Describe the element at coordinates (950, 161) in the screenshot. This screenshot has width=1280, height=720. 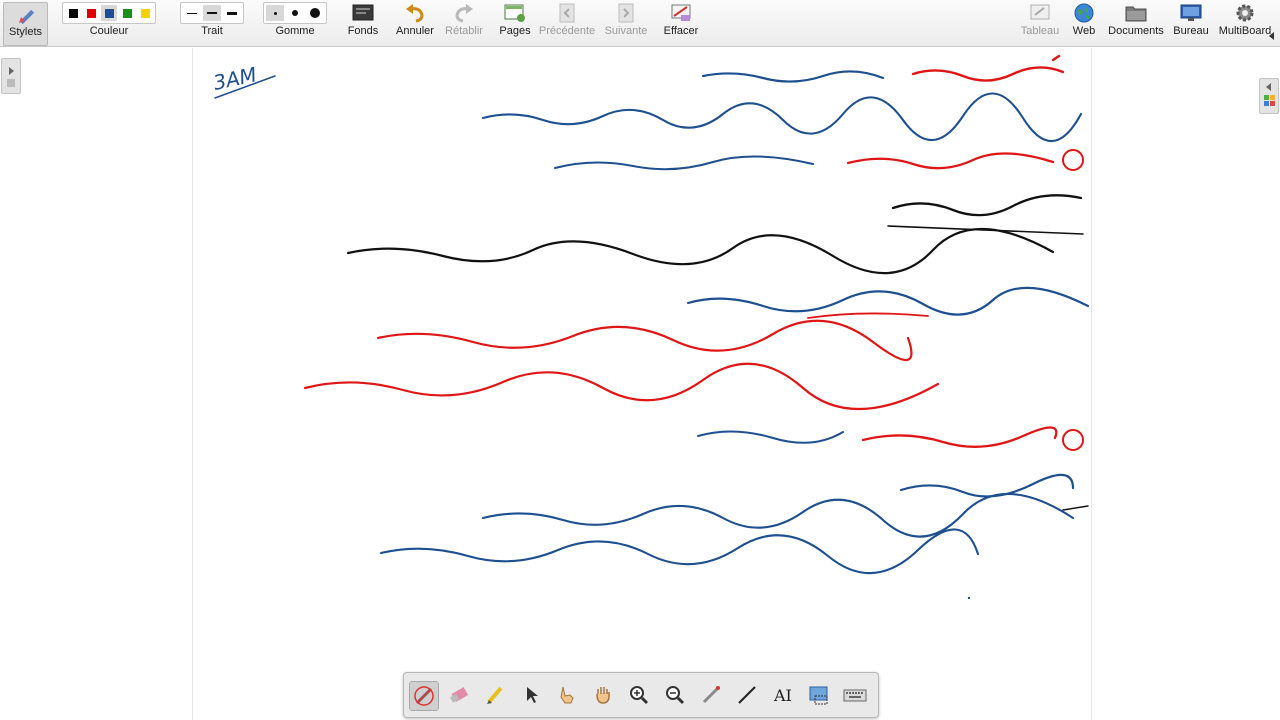
I see `ink-line-3-red` at that location.